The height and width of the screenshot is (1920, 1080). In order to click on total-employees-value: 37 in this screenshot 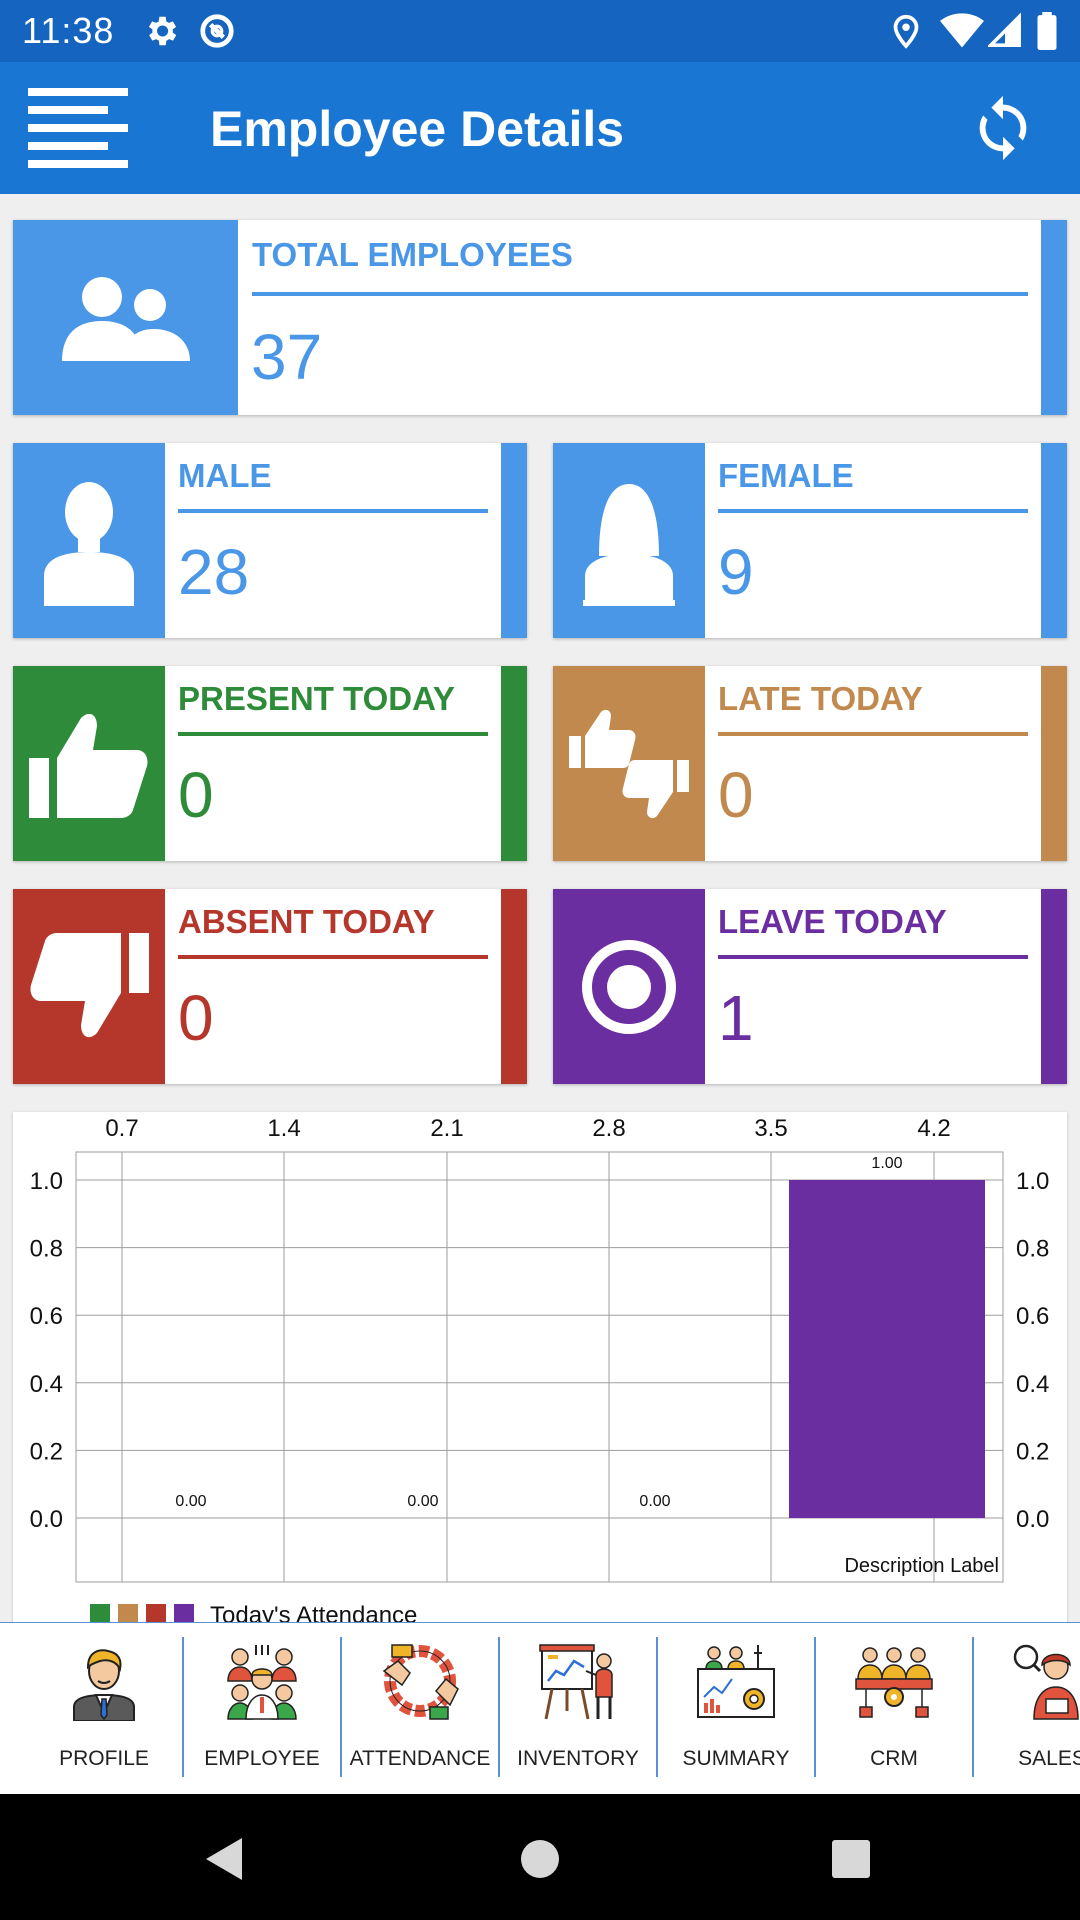, I will do `click(287, 357)`.